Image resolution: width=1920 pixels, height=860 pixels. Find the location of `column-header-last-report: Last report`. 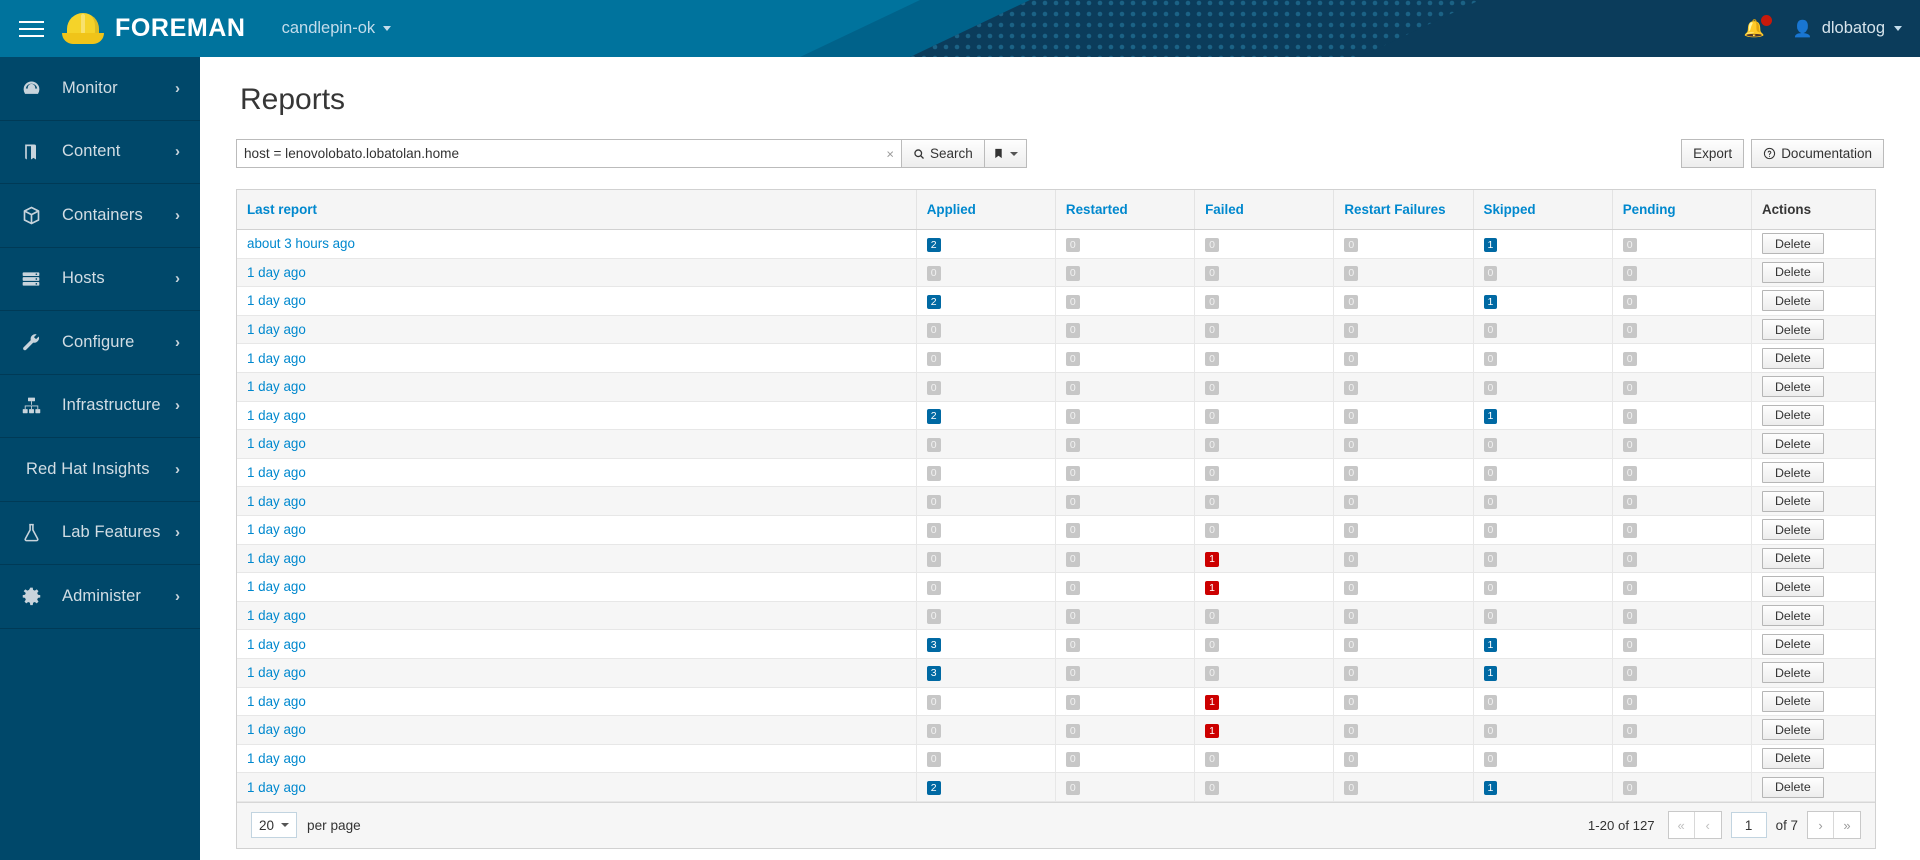

column-header-last-report: Last report is located at coordinates (577, 210).